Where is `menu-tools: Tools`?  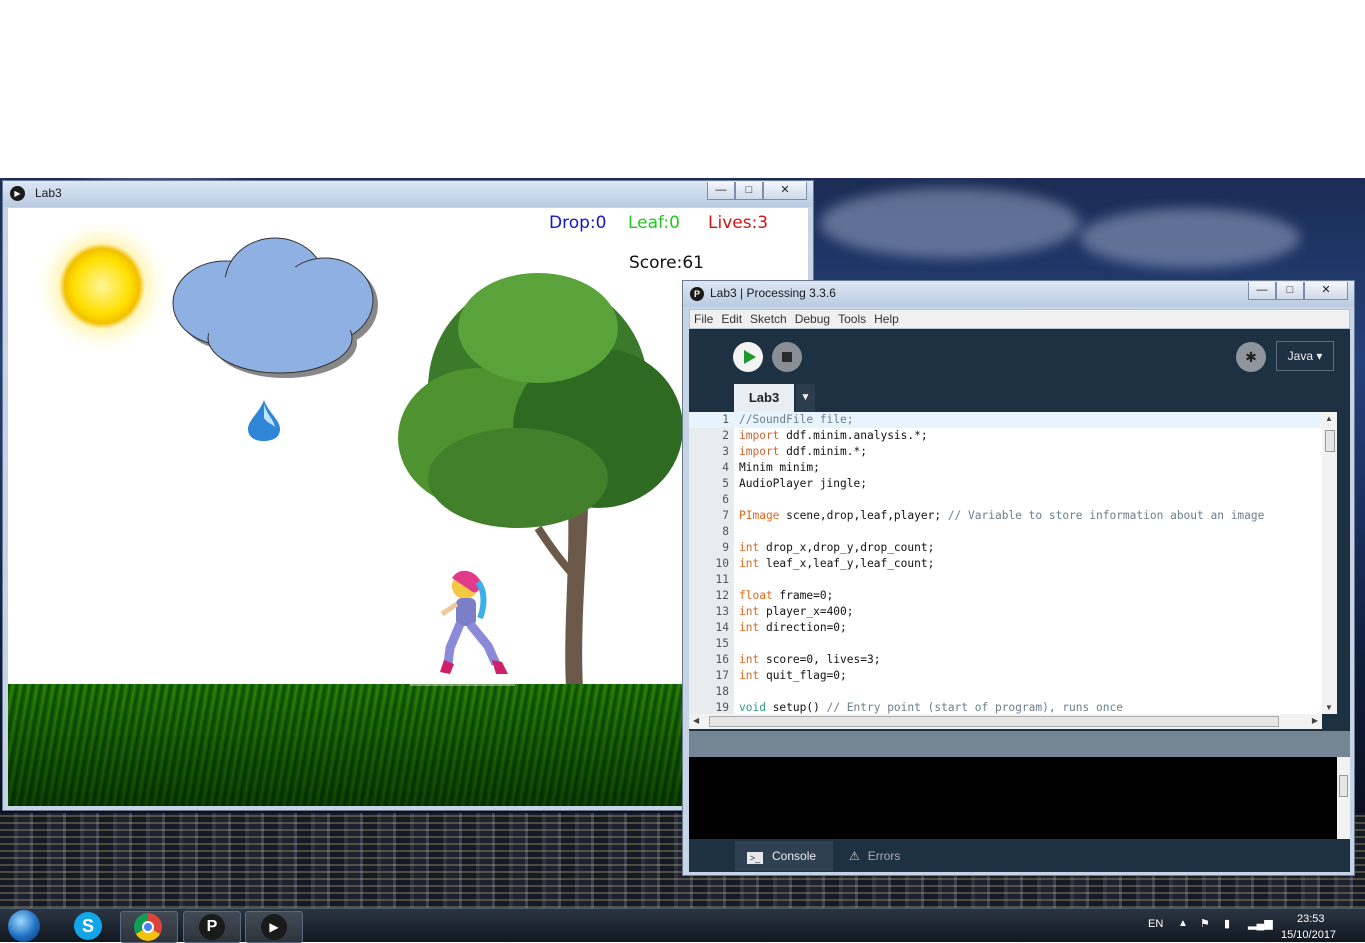 menu-tools: Tools is located at coordinates (852, 319).